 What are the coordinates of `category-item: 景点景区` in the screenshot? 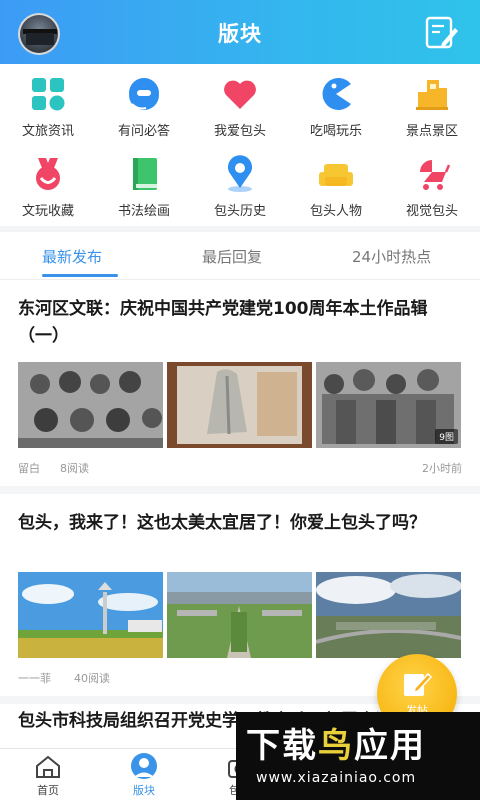 It's located at (432, 104).